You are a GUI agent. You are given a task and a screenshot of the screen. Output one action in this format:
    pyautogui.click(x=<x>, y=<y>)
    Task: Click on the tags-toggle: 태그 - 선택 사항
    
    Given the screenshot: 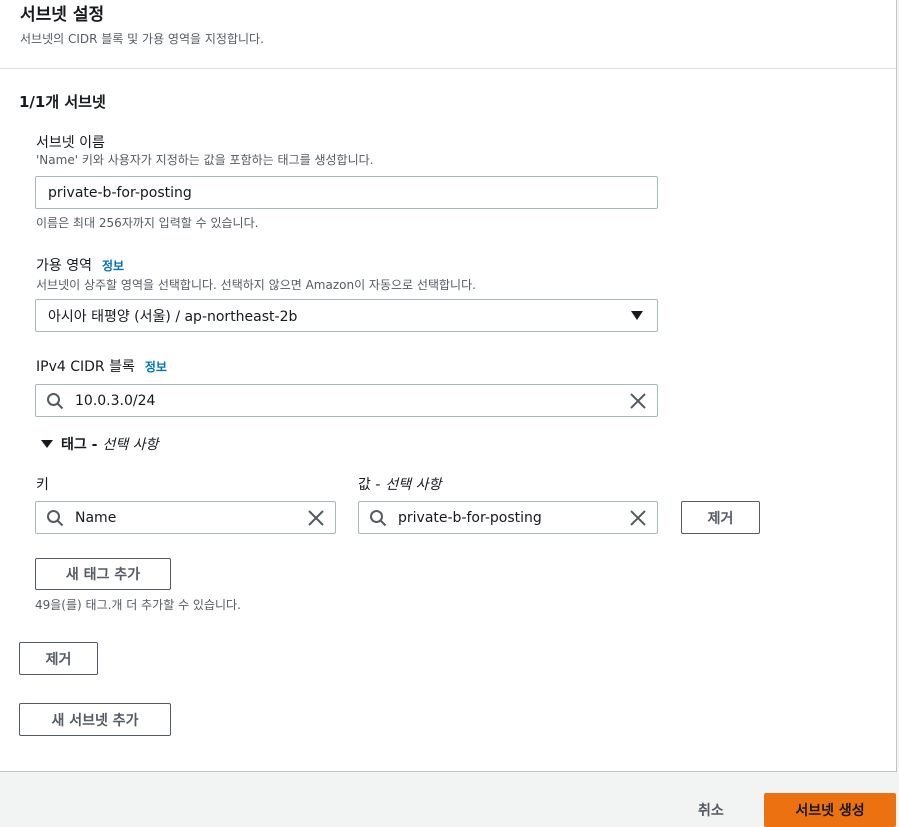 What is the action you would take?
    pyautogui.click(x=99, y=444)
    